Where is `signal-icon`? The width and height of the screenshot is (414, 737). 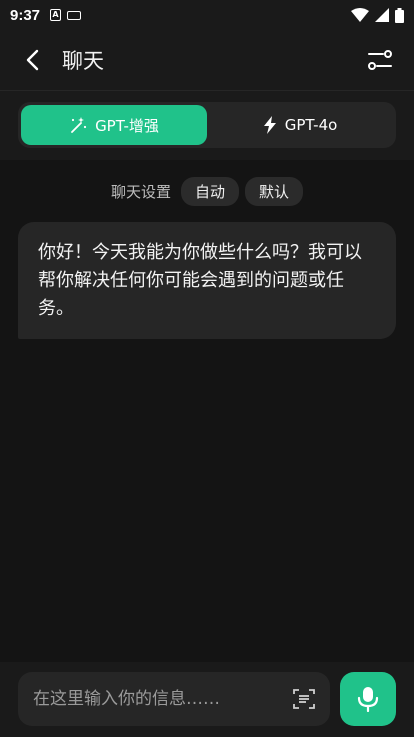
signal-icon is located at coordinates (382, 15).